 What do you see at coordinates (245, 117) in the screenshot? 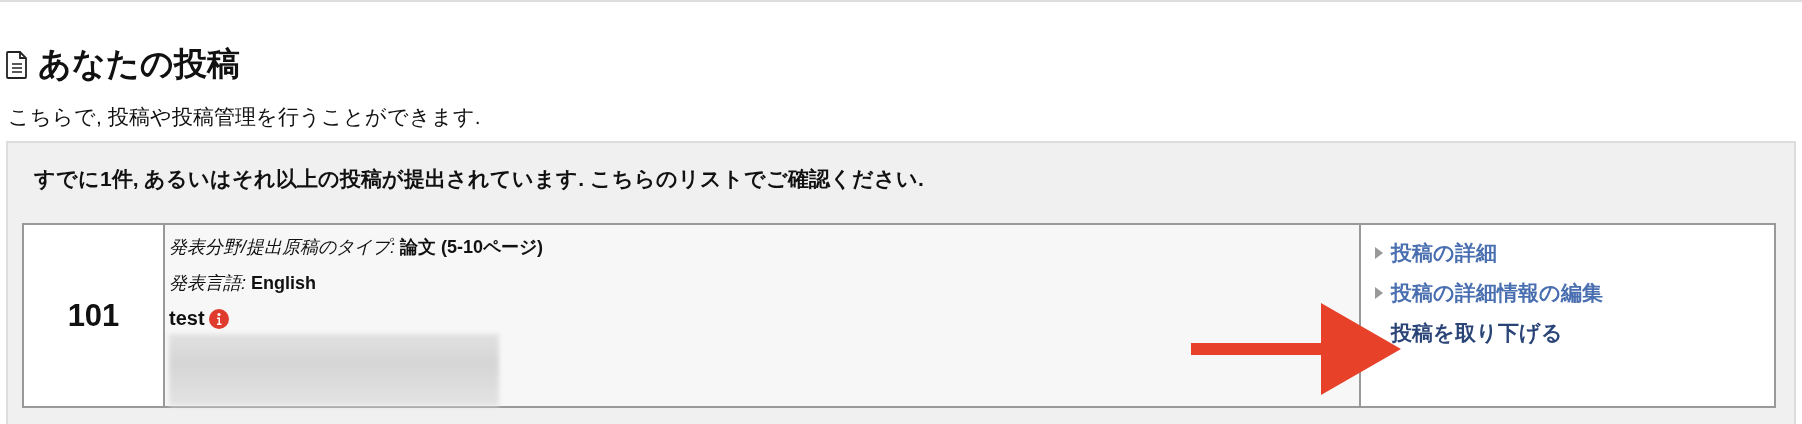
I see `page-description: こちらで, 投稿や投稿管理を行うことができます.` at bounding box center [245, 117].